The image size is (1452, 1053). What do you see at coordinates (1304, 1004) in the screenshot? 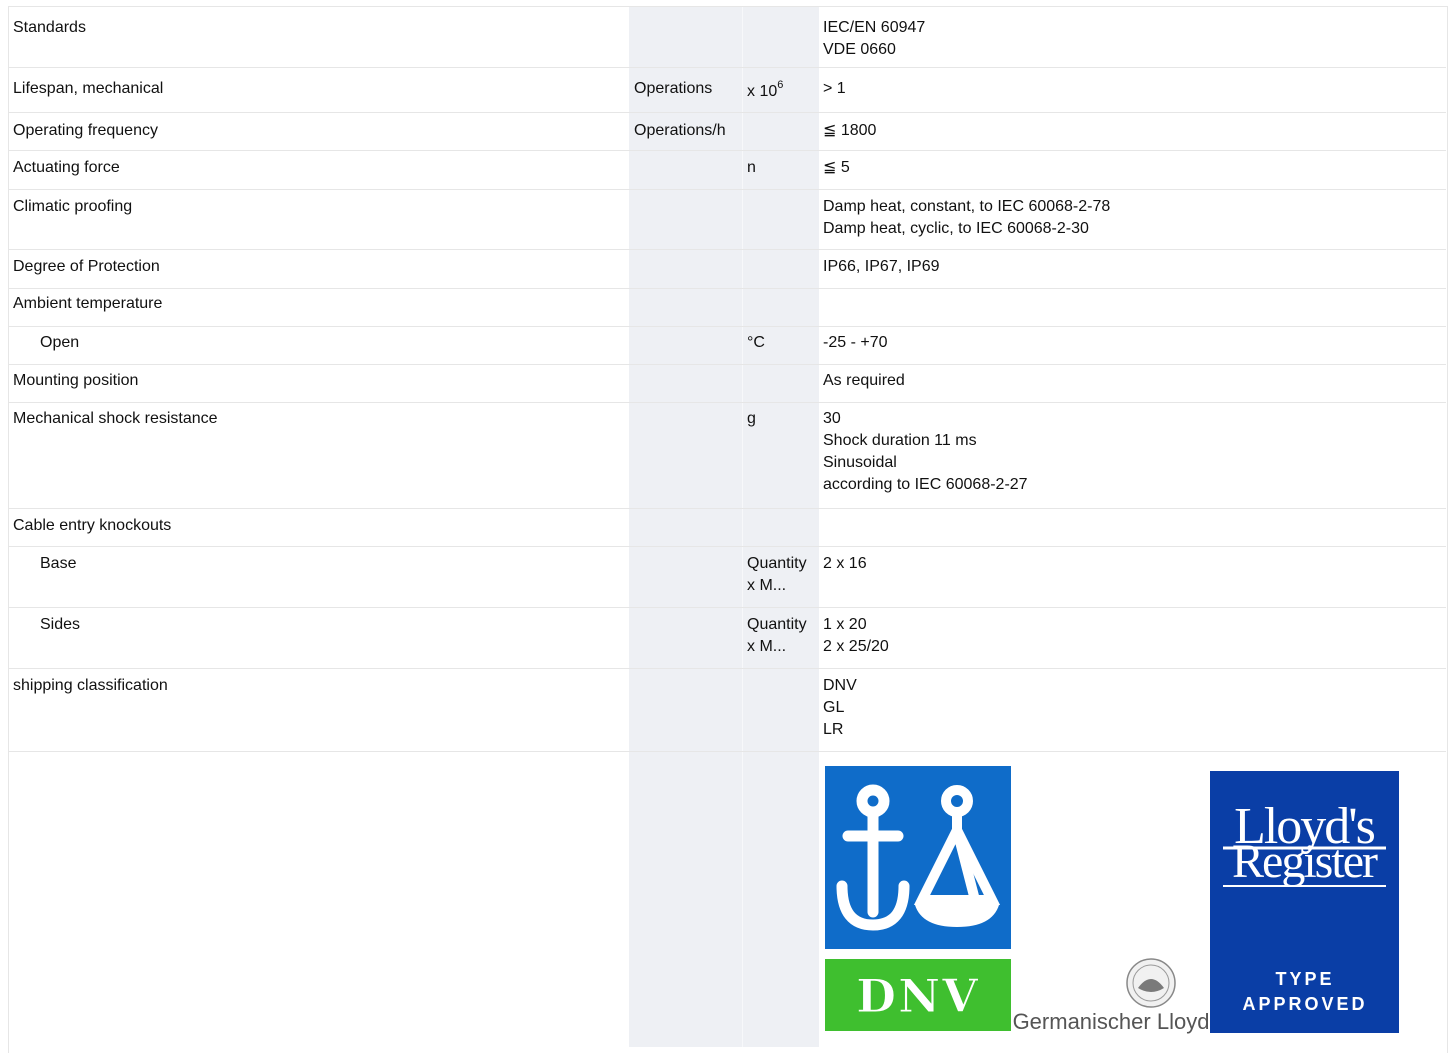
I see `svg-text: APPROVED` at bounding box center [1304, 1004].